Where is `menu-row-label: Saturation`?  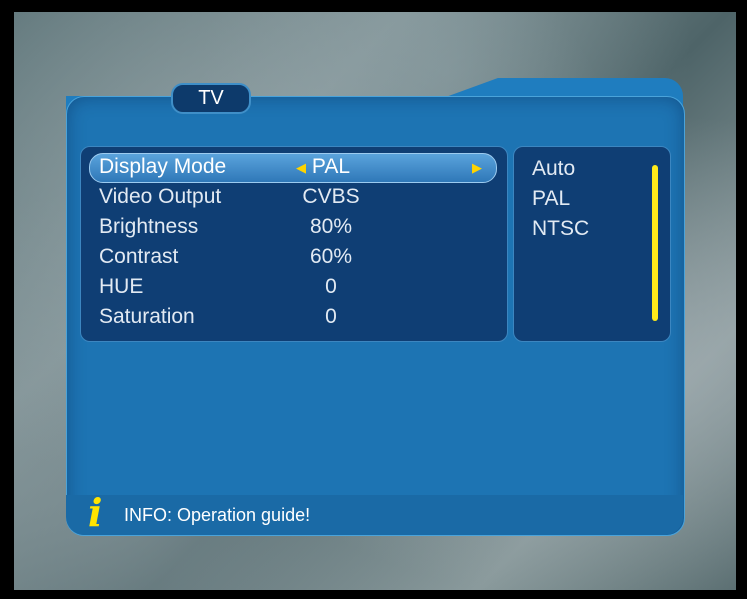 menu-row-label: Saturation is located at coordinates (147, 316).